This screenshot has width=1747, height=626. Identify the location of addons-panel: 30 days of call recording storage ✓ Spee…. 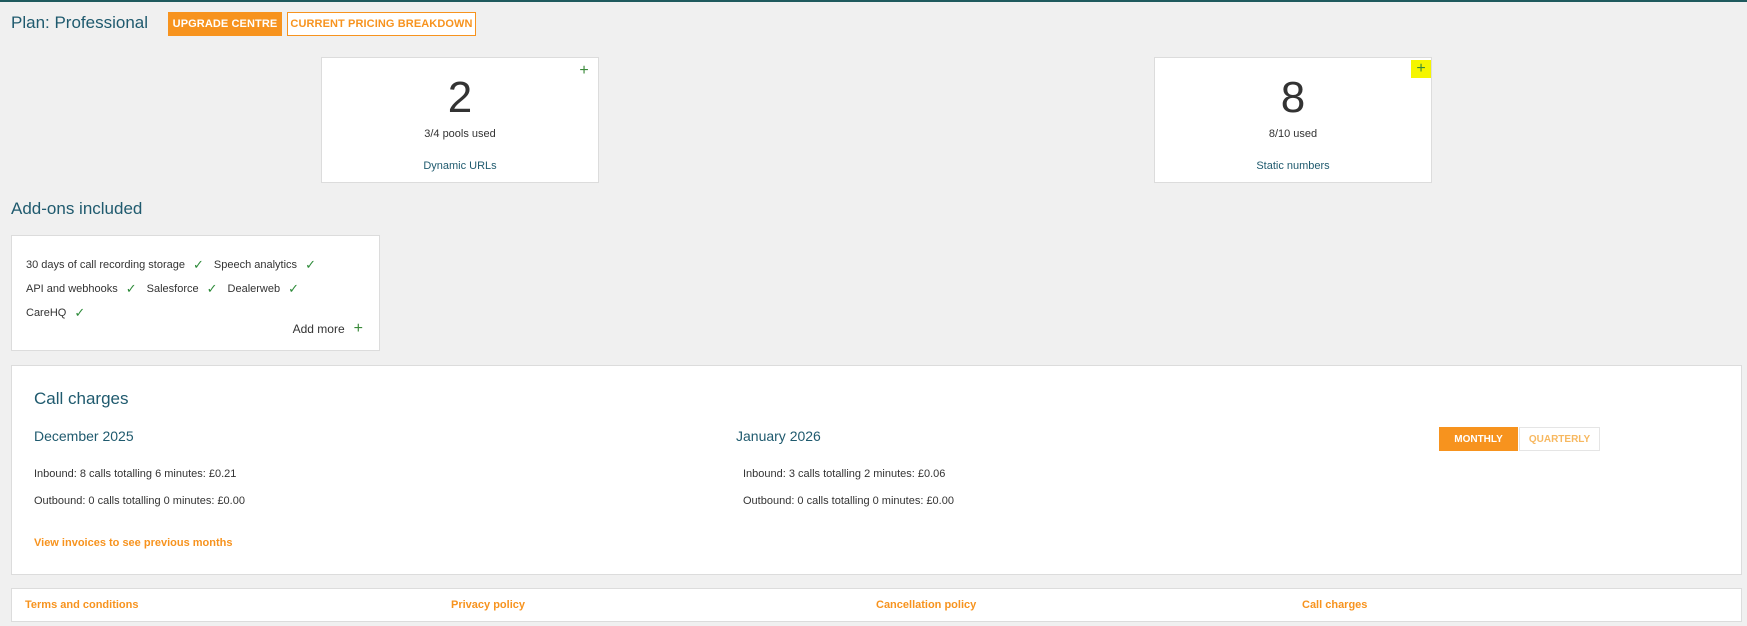
(195, 293).